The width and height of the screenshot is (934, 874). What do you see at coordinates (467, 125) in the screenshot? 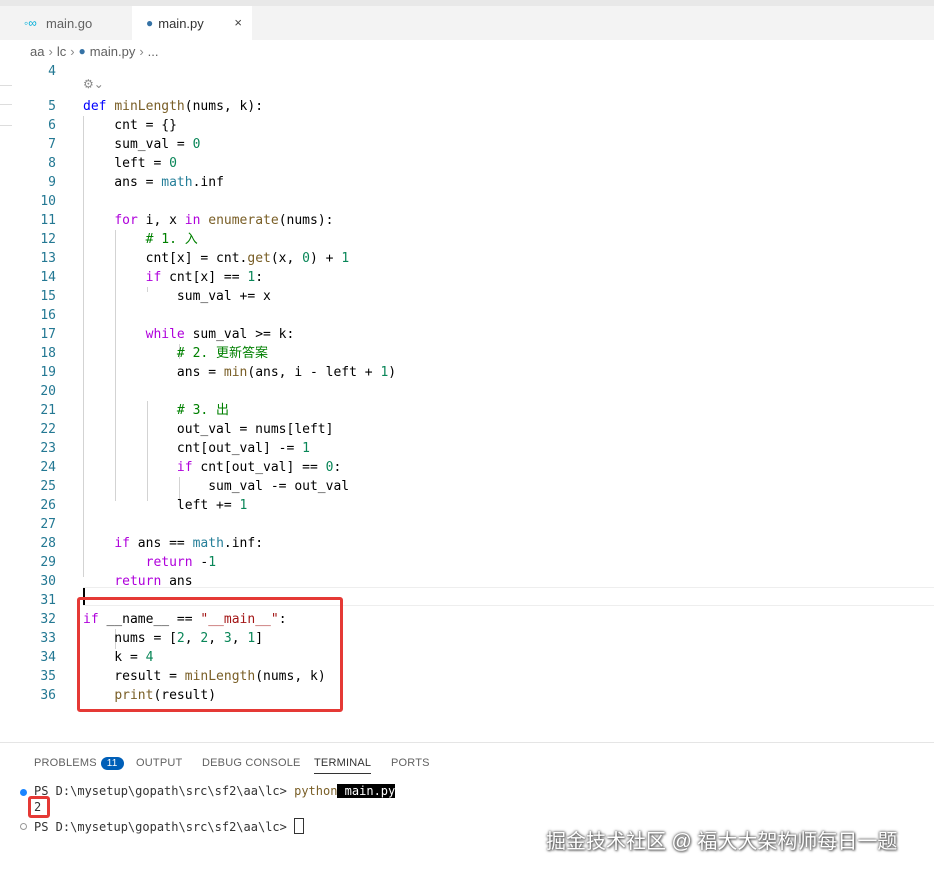
I see `code-line: 6 cnt = {}` at bounding box center [467, 125].